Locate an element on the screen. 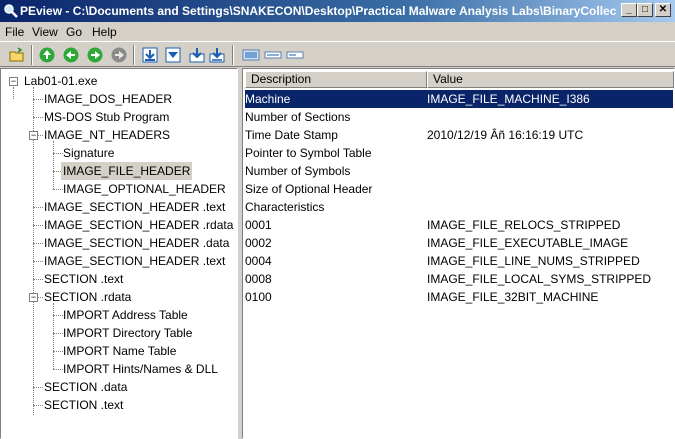  list-row: 0001 IMAGE_FILE_RELOCS_STRIPPED is located at coordinates (459, 225).